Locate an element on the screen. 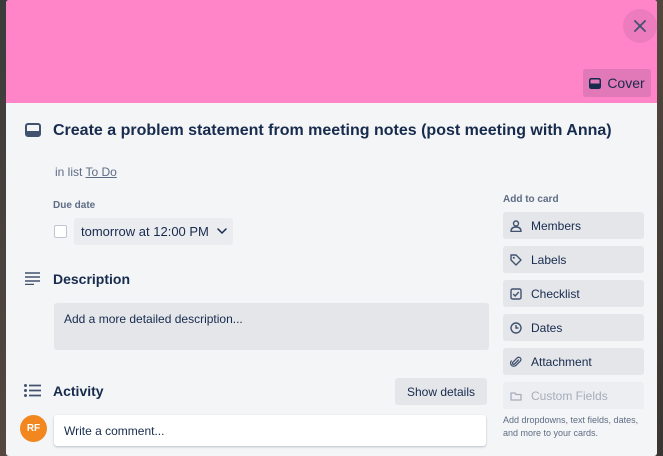 This screenshot has height=456, width=663. close-icon is located at coordinates (640, 26).